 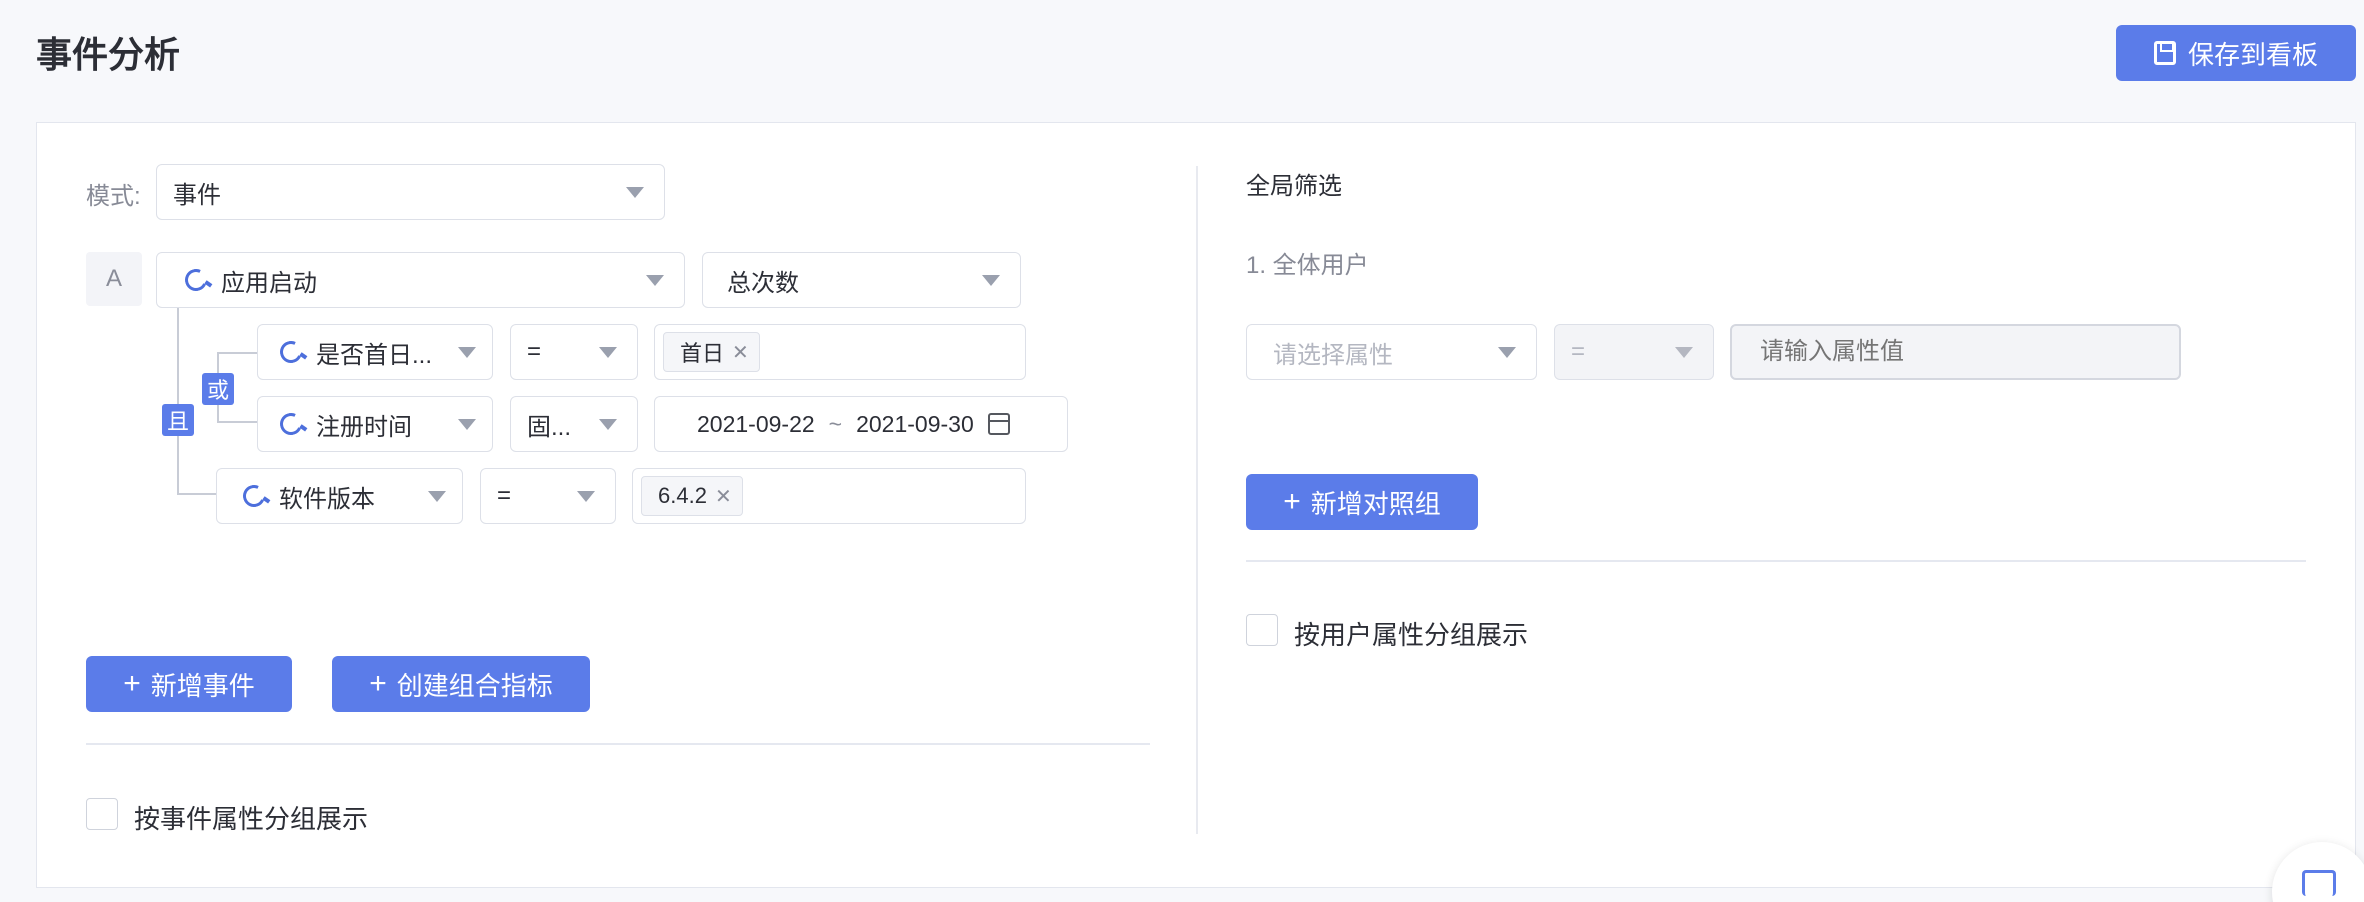 What do you see at coordinates (1578, 351) in the screenshot?
I see `operator-value: =` at bounding box center [1578, 351].